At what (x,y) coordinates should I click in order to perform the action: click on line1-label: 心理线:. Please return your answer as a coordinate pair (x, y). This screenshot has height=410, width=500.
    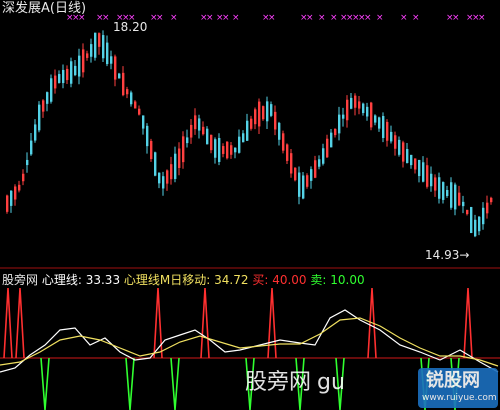
    Looking at the image, I should click on (61, 280).